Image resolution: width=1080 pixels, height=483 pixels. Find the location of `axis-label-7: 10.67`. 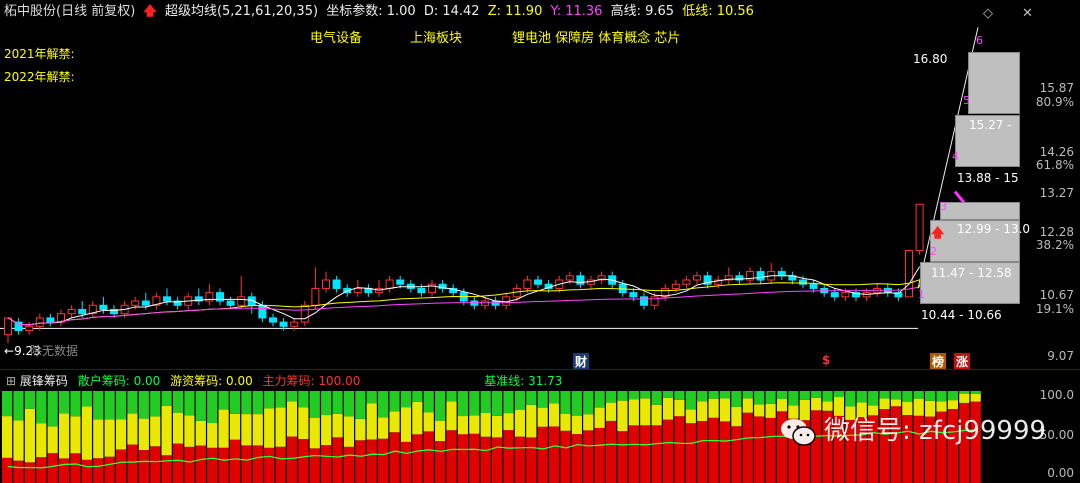

axis-label-7: 10.67 is located at coordinates (1056, 295).